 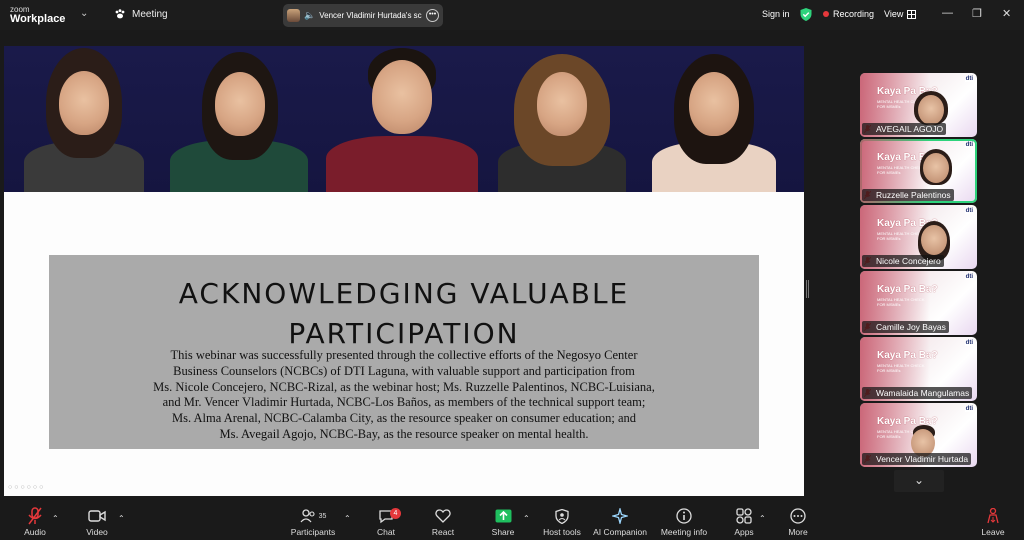 What do you see at coordinates (894, 14) in the screenshot?
I see `view-label: View` at bounding box center [894, 14].